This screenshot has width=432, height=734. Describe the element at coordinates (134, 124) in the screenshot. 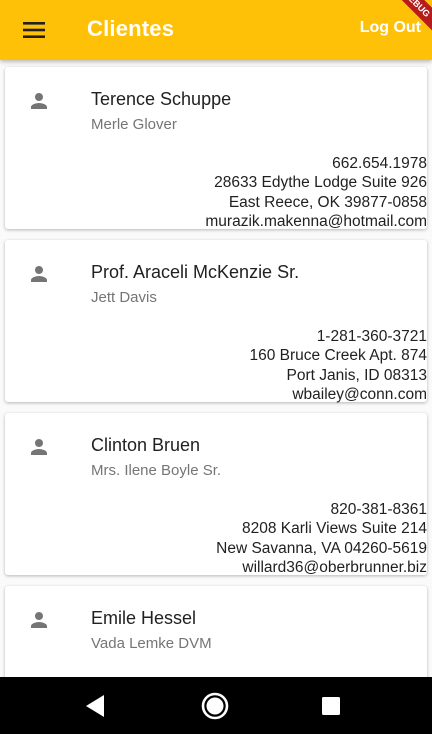

I see `client-contact: Merle Glover` at that location.